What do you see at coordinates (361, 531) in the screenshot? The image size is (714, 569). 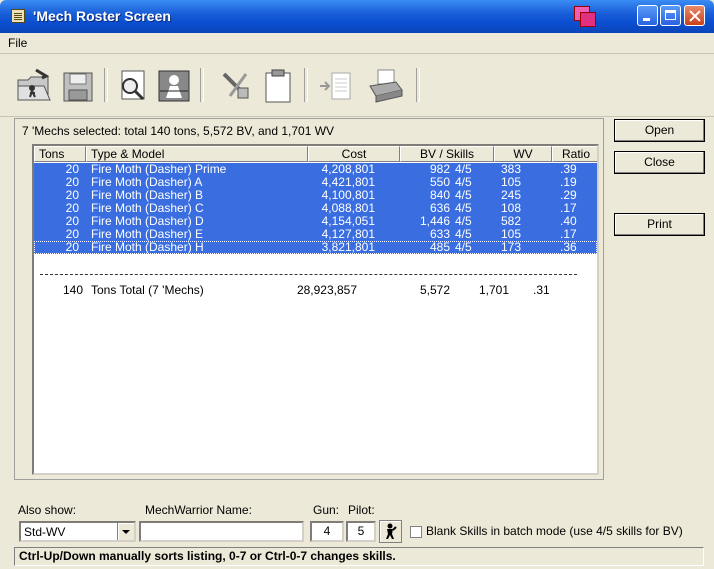 I see `pilot-skill-field: 5` at bounding box center [361, 531].